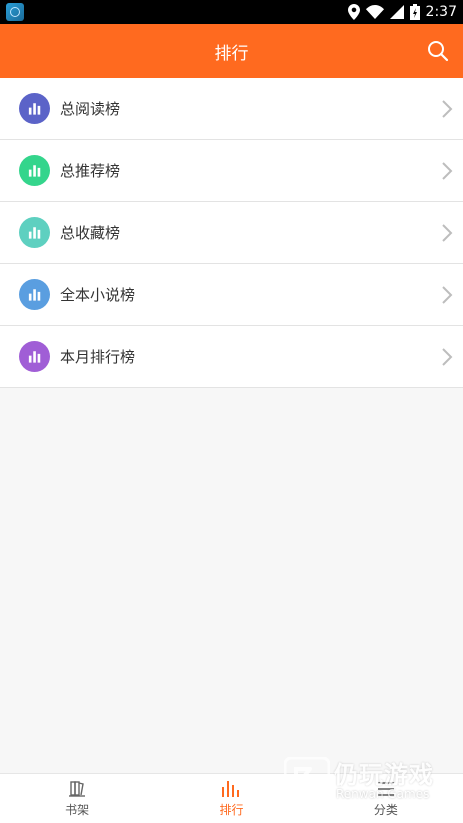 The width and height of the screenshot is (463, 823). I want to click on bottom-tab-bar: 书架 排行 分类, so click(231, 798).